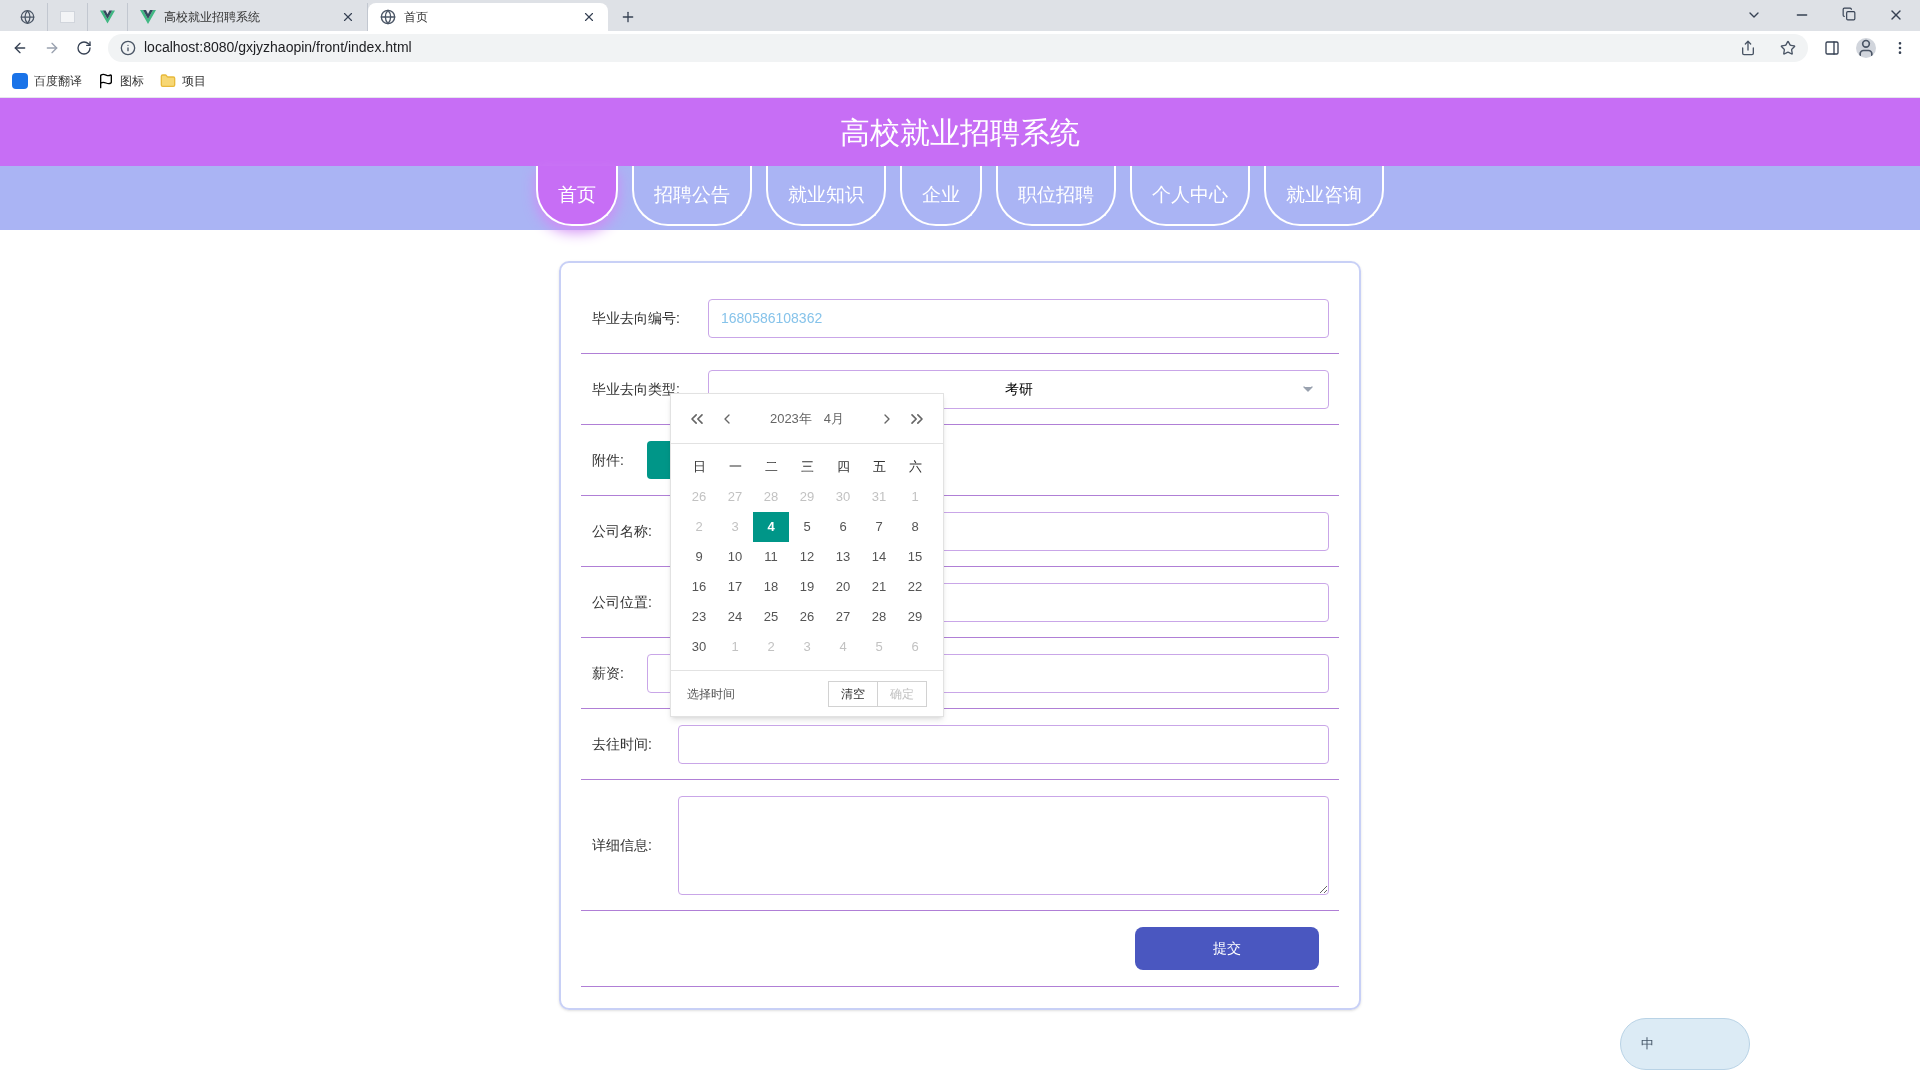 This screenshot has height=1072, width=1920. Describe the element at coordinates (699, 587) in the screenshot. I see `calendar-day: 16` at that location.